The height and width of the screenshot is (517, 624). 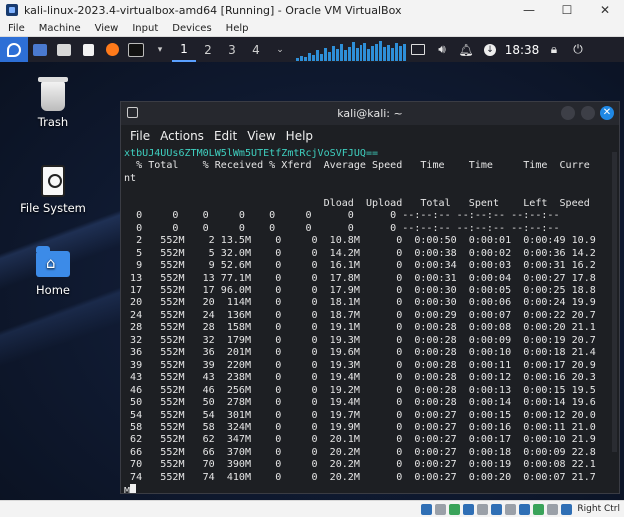 What do you see at coordinates (14, 49) in the screenshot?
I see `kali-menu-button` at bounding box center [14, 49].